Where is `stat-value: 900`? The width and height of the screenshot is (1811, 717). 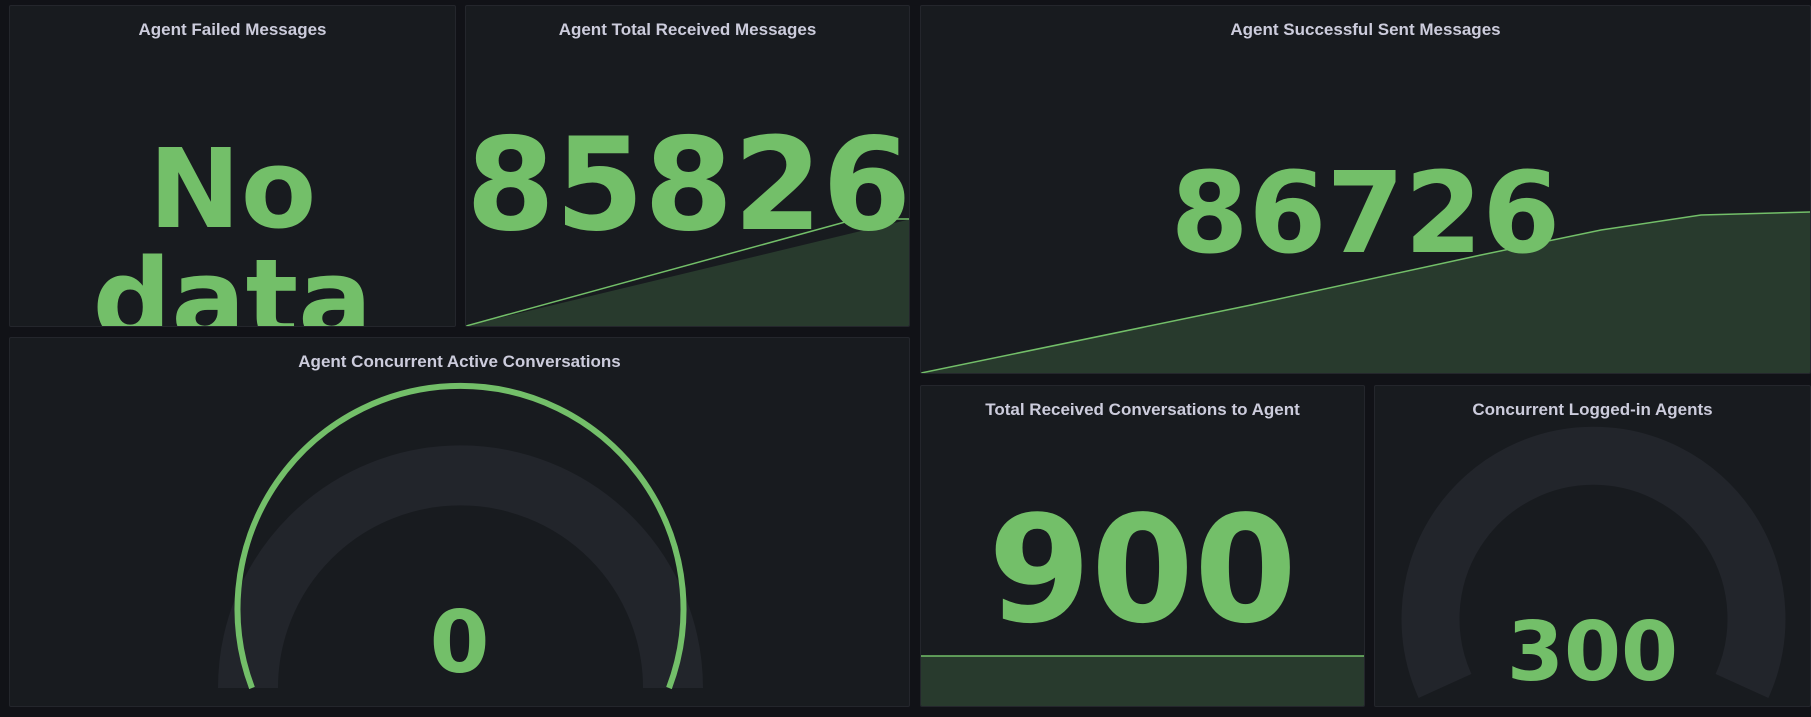 stat-value: 900 is located at coordinates (1142, 570).